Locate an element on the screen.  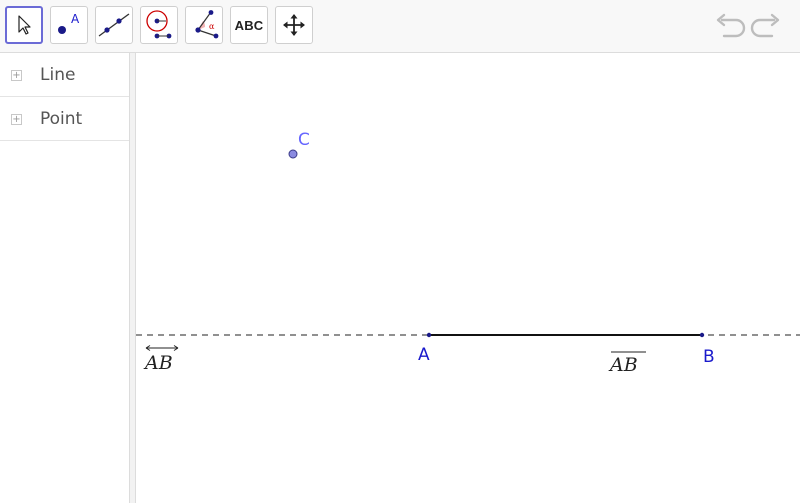
point-icon: A is located at coordinates (69, 23).